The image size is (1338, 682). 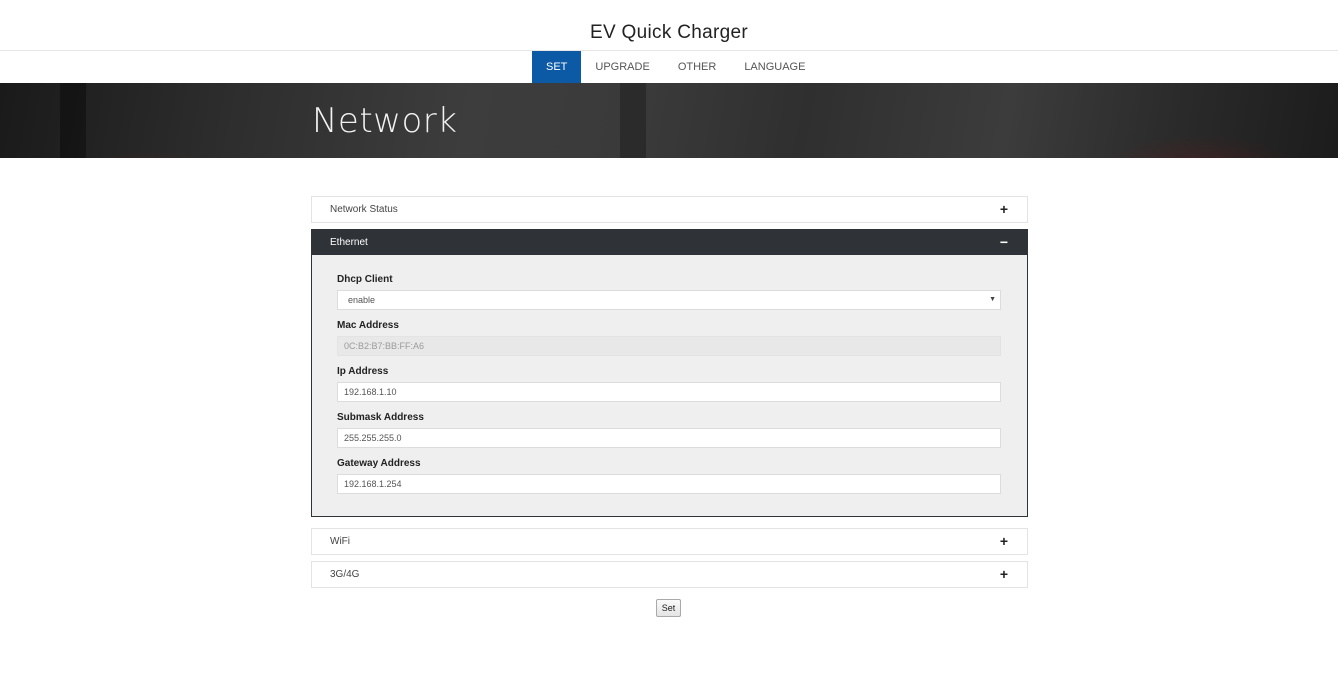 I want to click on top-nav: SET UPGRADE OTHER LANGUAGE, so click(x=669, y=67).